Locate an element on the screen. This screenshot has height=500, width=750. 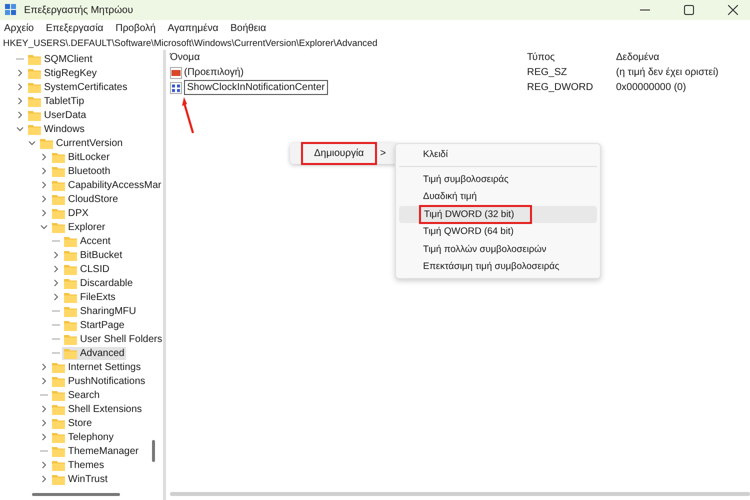
tree-item: FileExts is located at coordinates (90, 297).